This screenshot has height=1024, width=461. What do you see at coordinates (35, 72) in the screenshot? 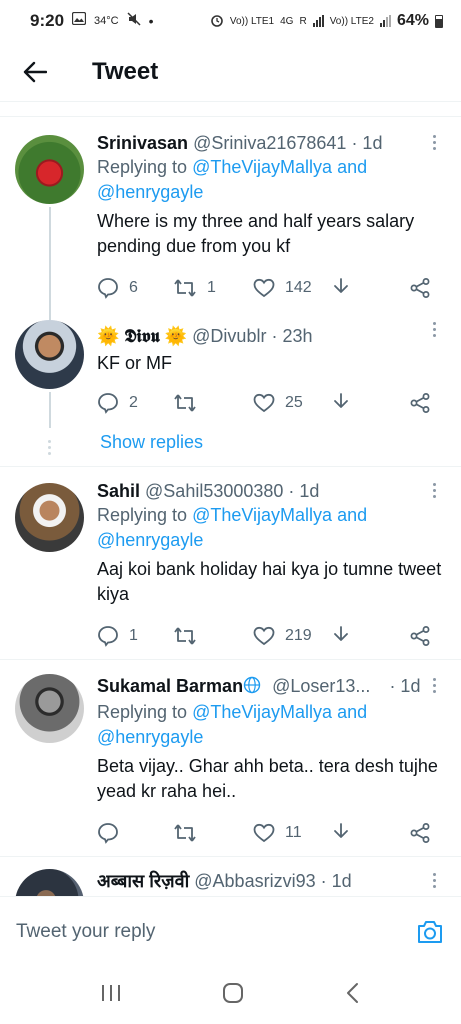
I see `back-button` at bounding box center [35, 72].